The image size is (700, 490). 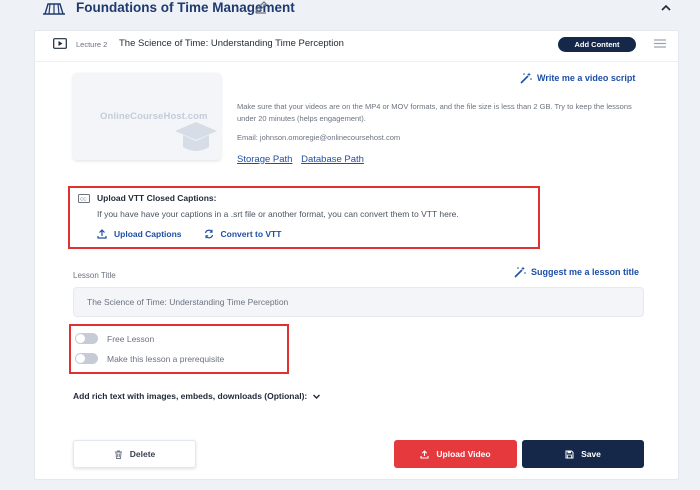 I want to click on path-links: Storage Path Database Path, so click(x=303, y=159).